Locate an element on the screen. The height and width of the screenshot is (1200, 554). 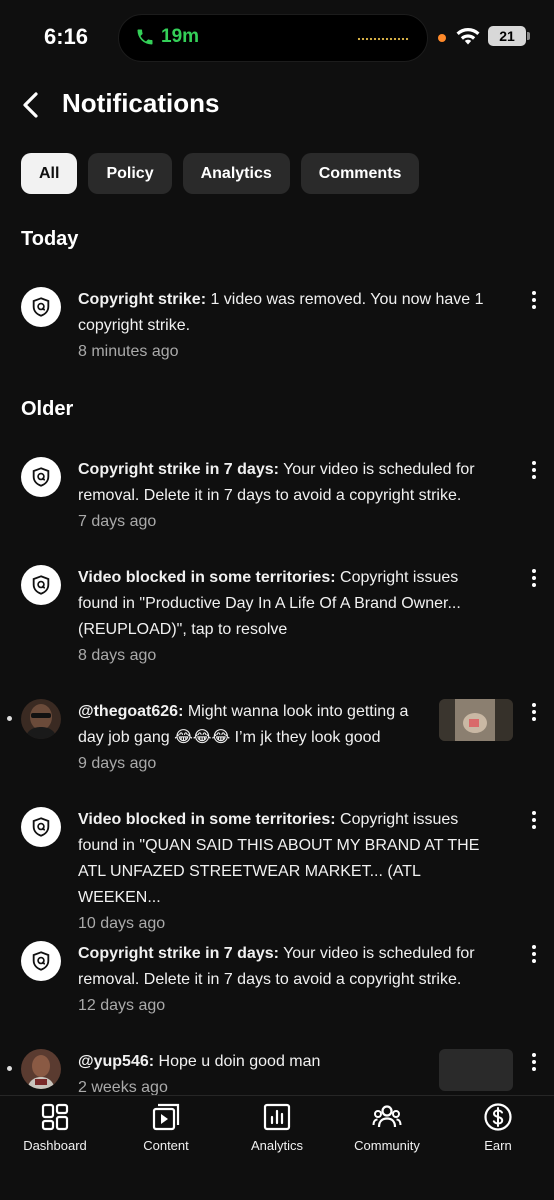
notification-time: 7 days ago is located at coordinates (117, 521).